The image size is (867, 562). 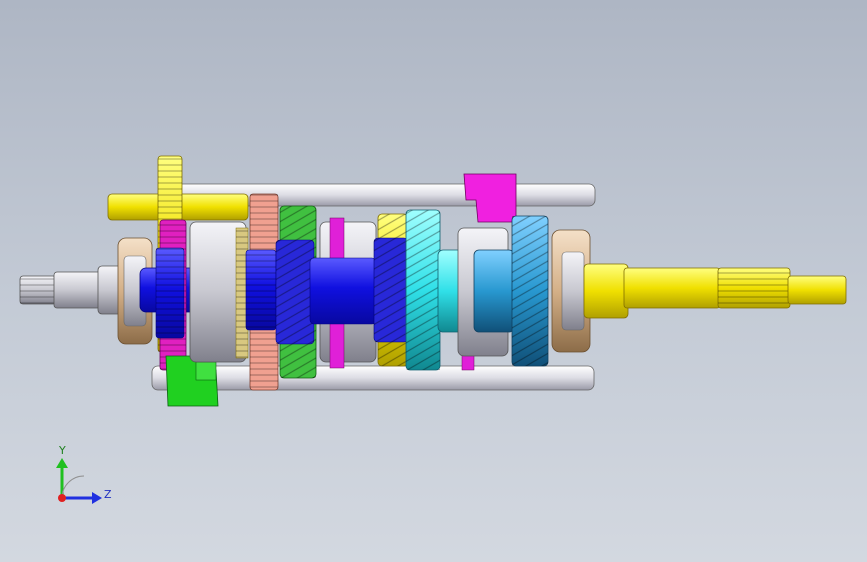 I want to click on gear-cyan-helical, so click(x=423, y=290).